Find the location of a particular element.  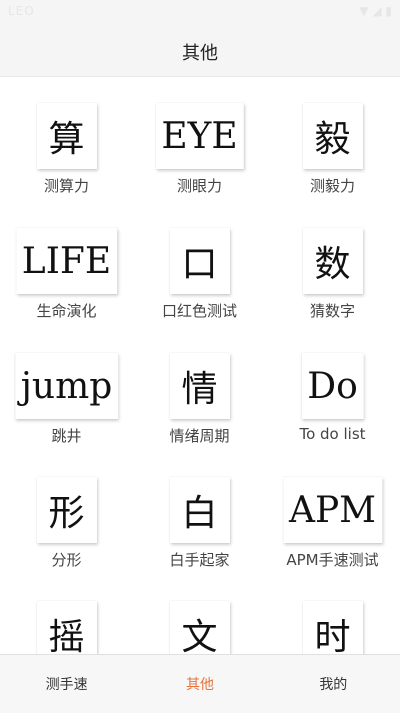

feature-icon: 摇 is located at coordinates (66, 627).